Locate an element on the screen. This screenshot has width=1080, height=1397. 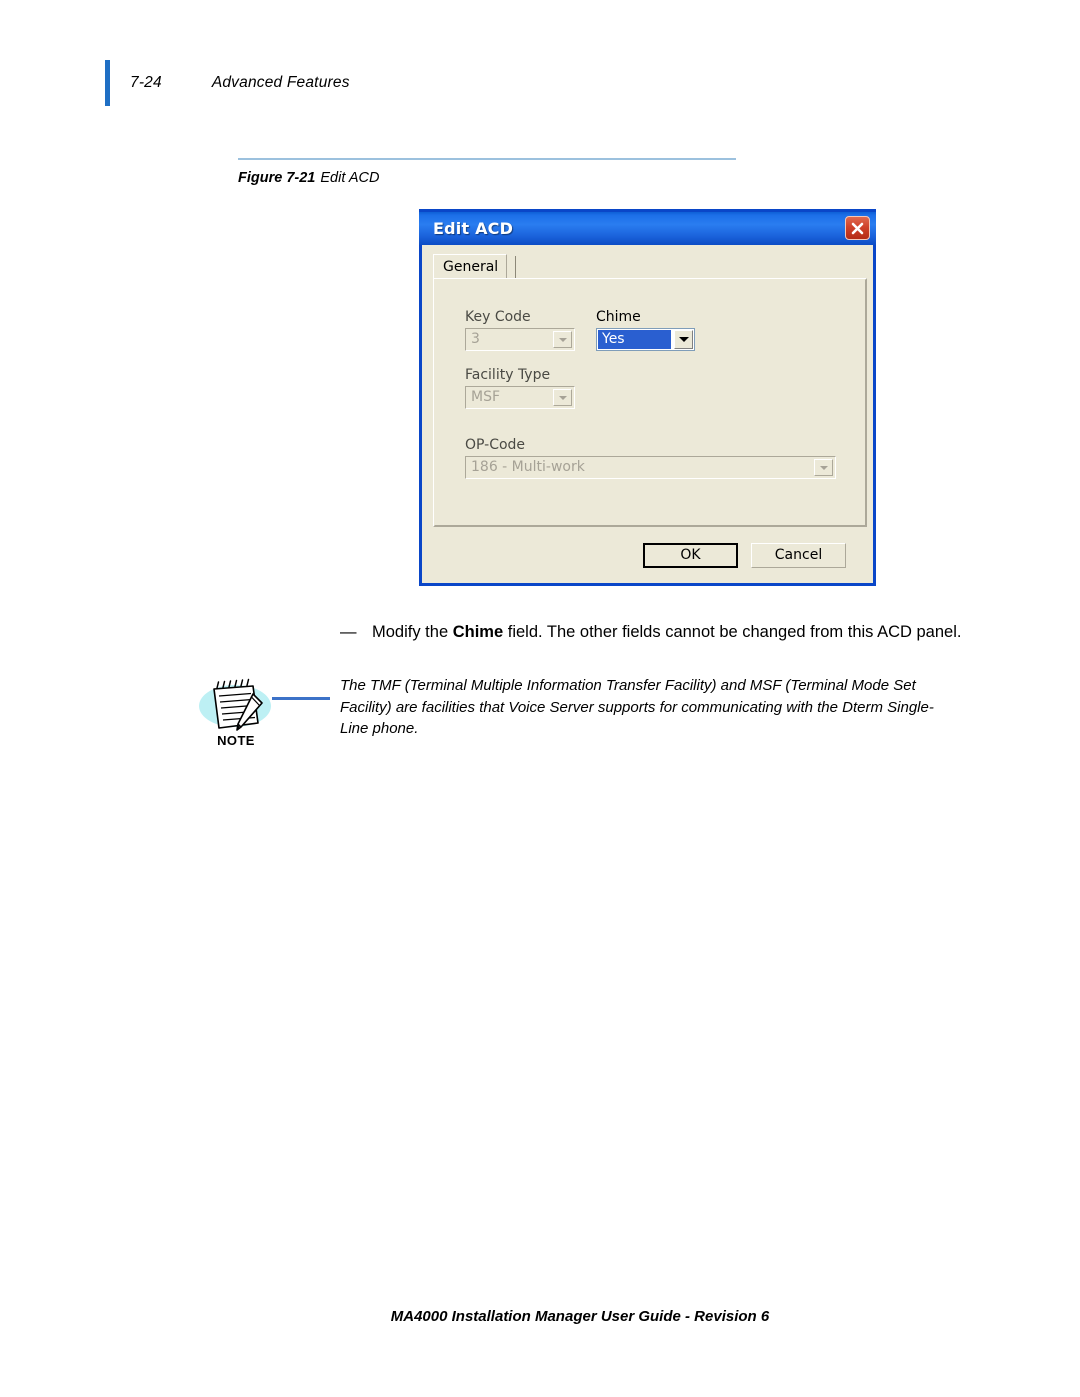
dialog-title: Edit ACD is located at coordinates (473, 228).